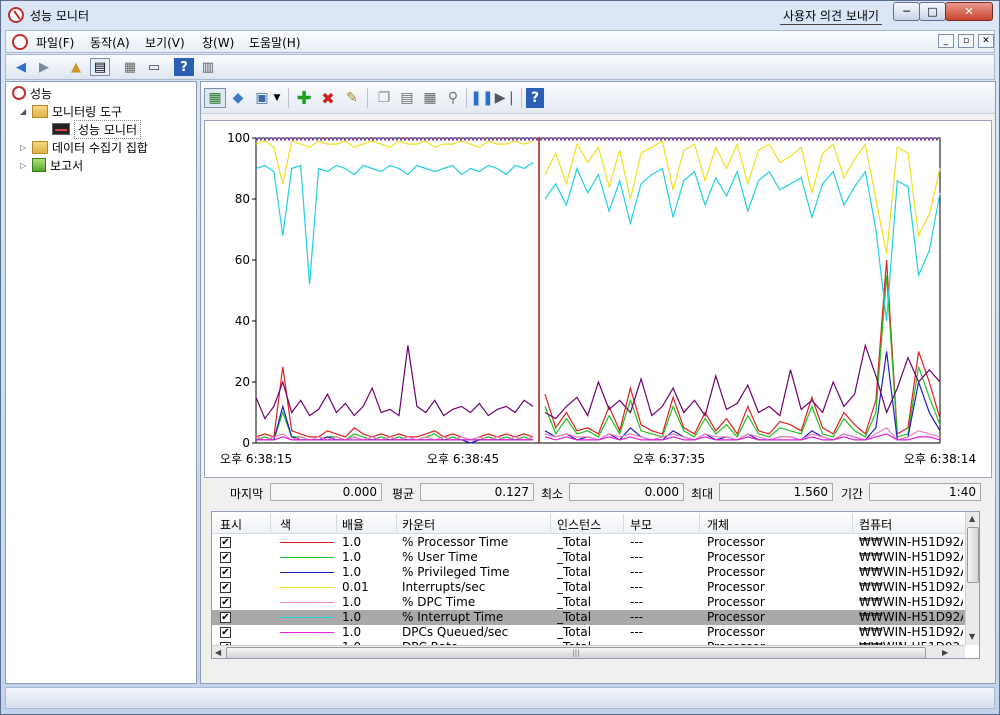  I want to click on print-icon: ▭, so click(154, 67).